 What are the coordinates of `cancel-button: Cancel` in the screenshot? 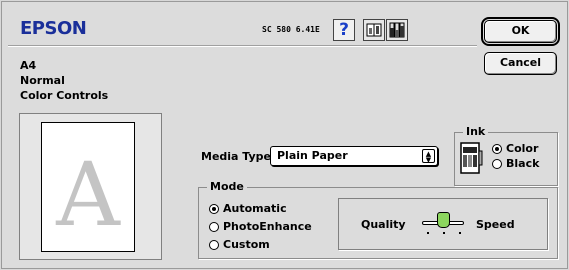 It's located at (520, 63).